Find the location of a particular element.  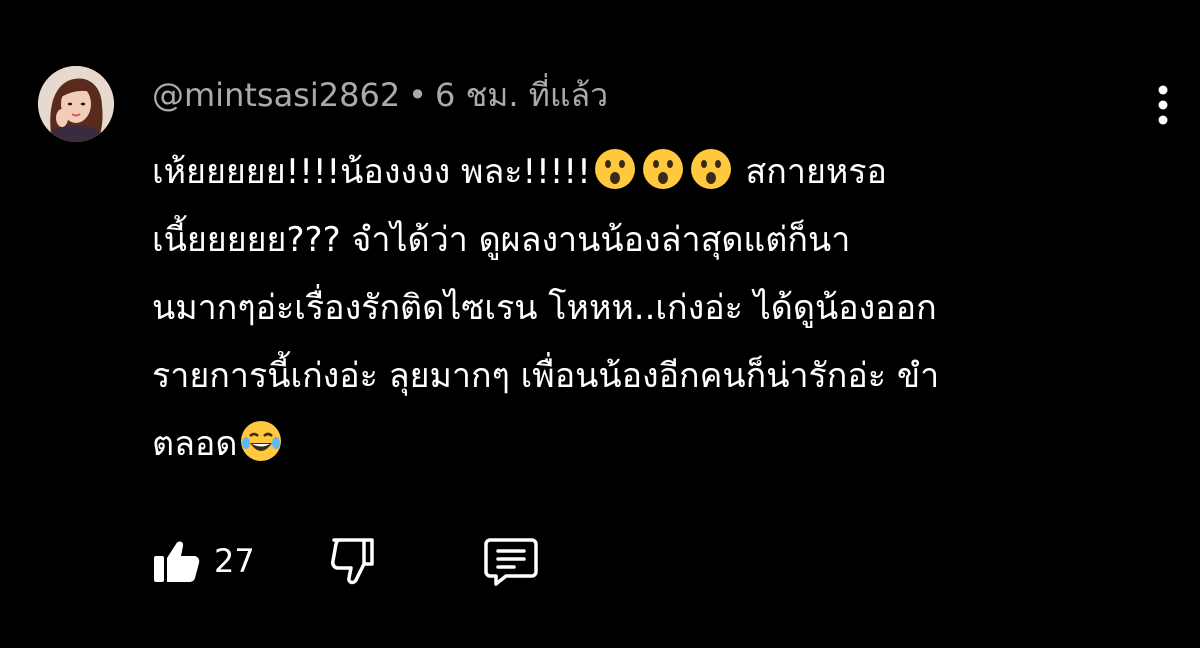

more-options-button is located at coordinates (1163, 105).